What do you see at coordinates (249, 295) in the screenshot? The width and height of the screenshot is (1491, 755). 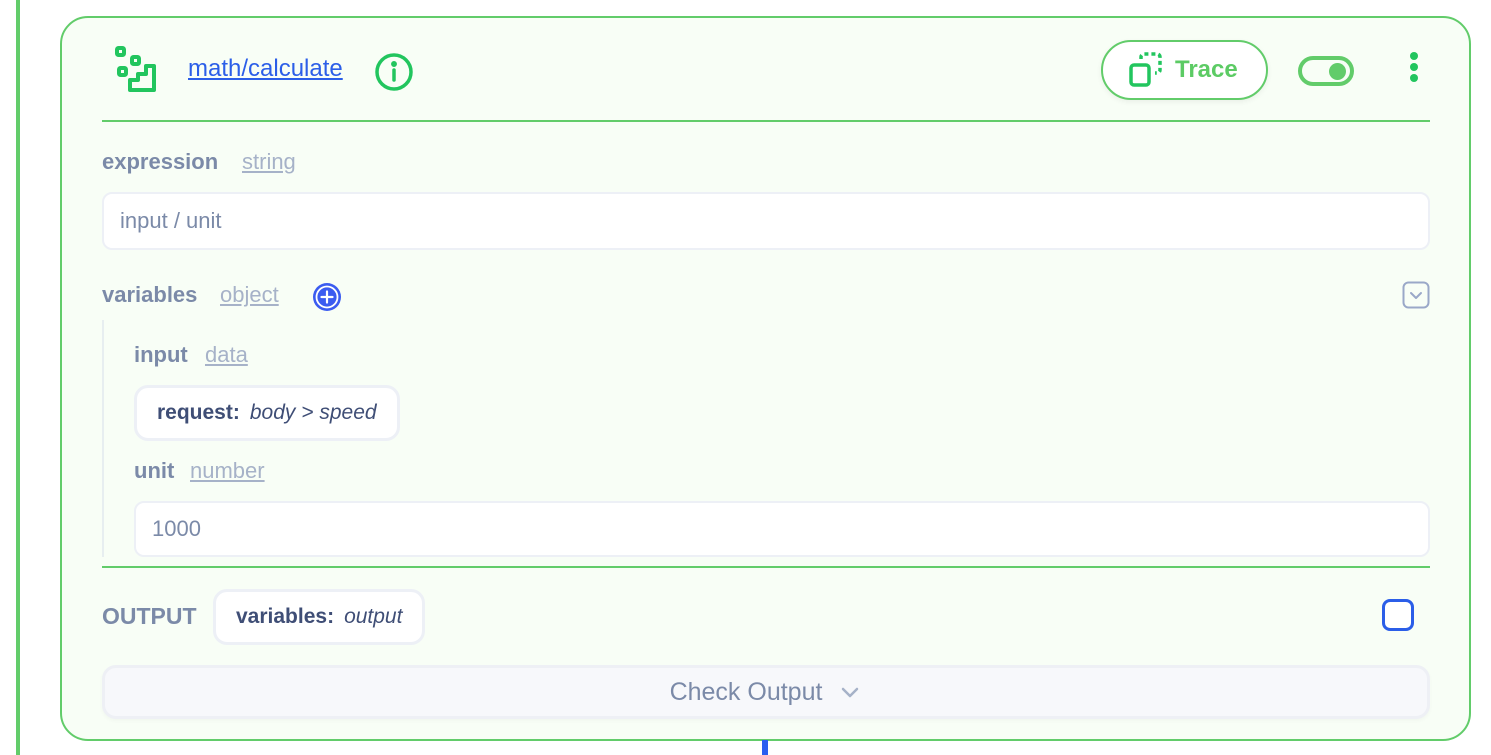 I see `variables-type-link: object` at bounding box center [249, 295].